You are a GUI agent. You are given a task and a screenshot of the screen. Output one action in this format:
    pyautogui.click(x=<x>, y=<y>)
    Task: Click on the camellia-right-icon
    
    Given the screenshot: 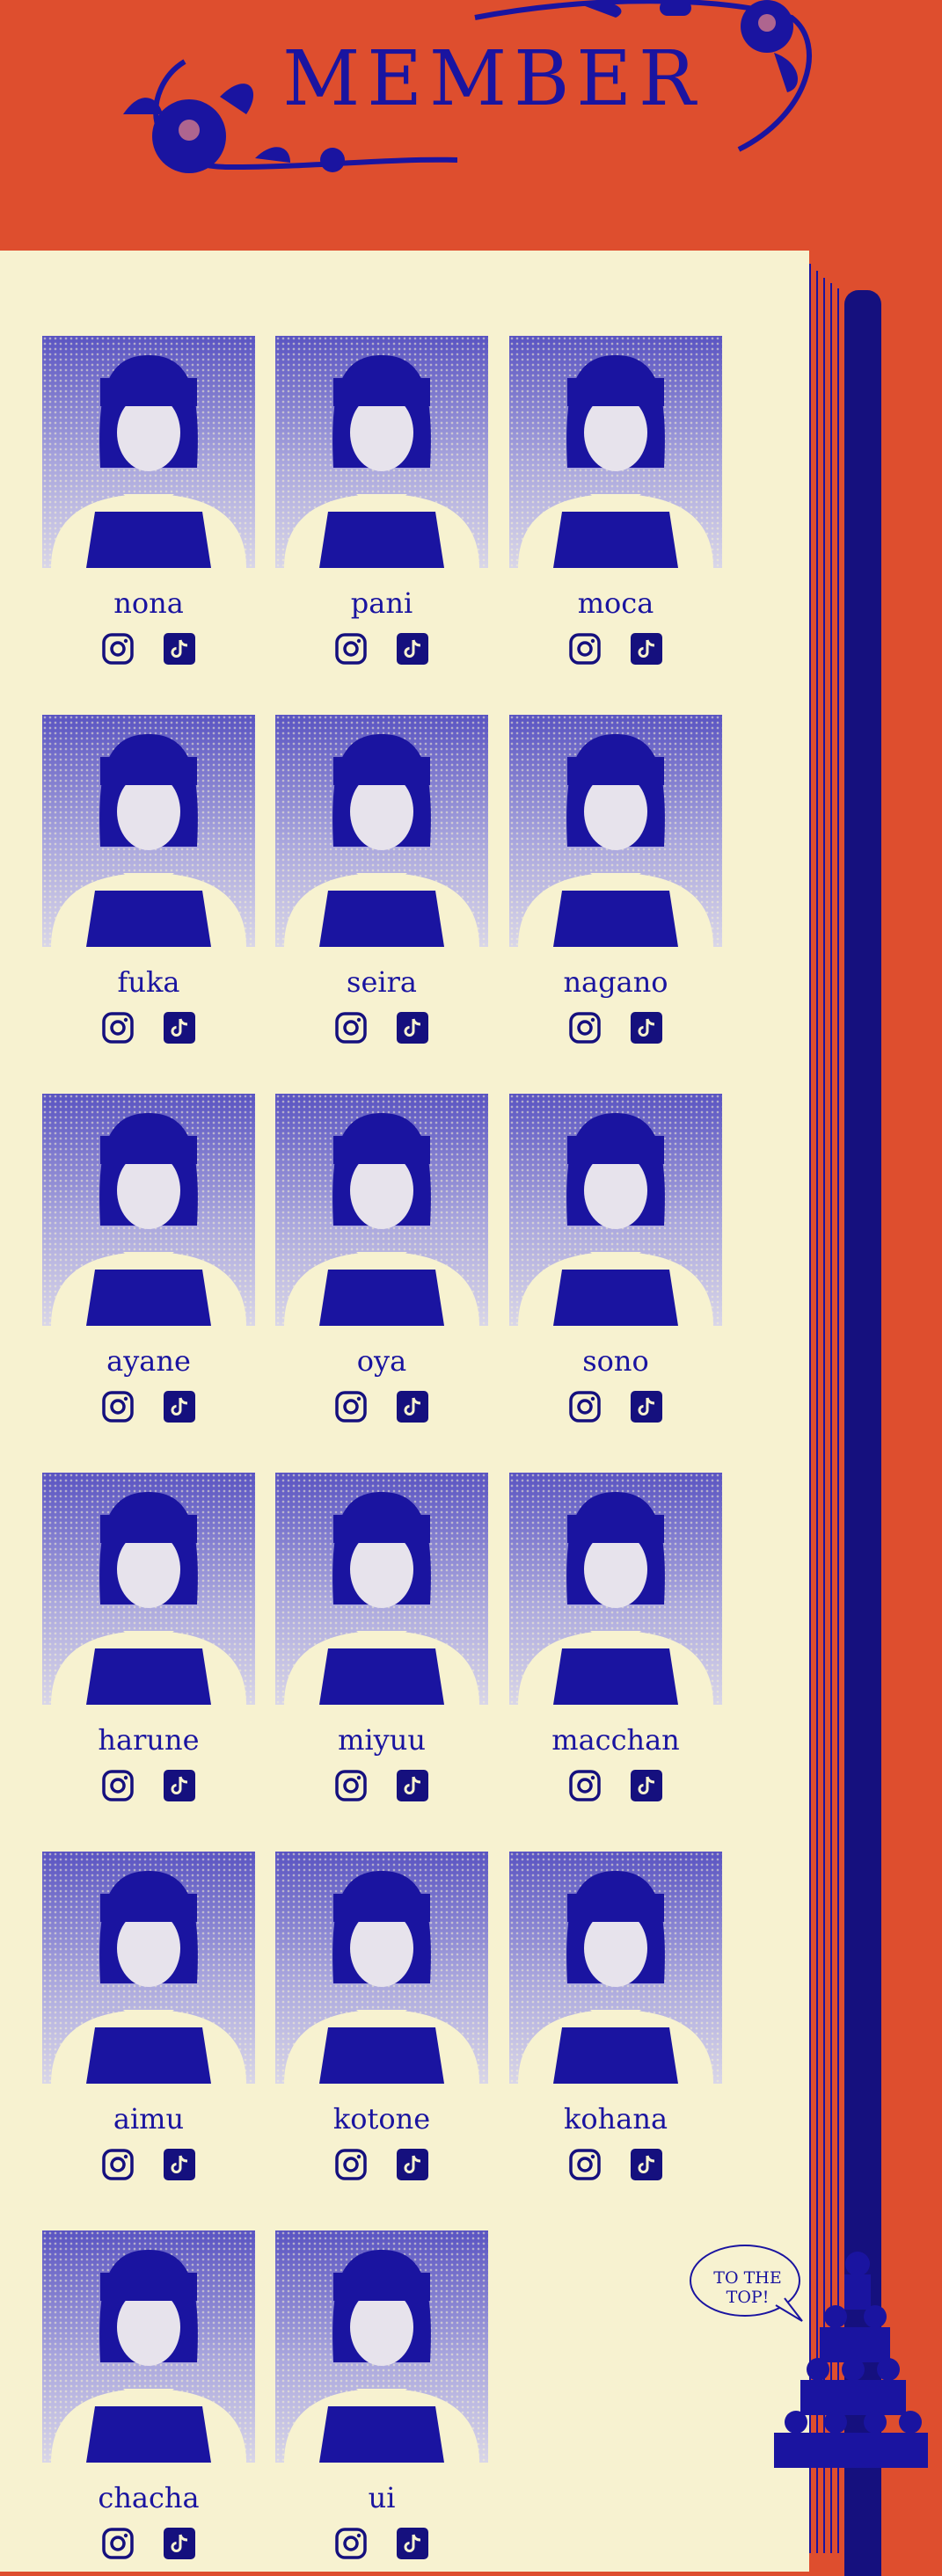 What is the action you would take?
    pyautogui.click(x=643, y=76)
    